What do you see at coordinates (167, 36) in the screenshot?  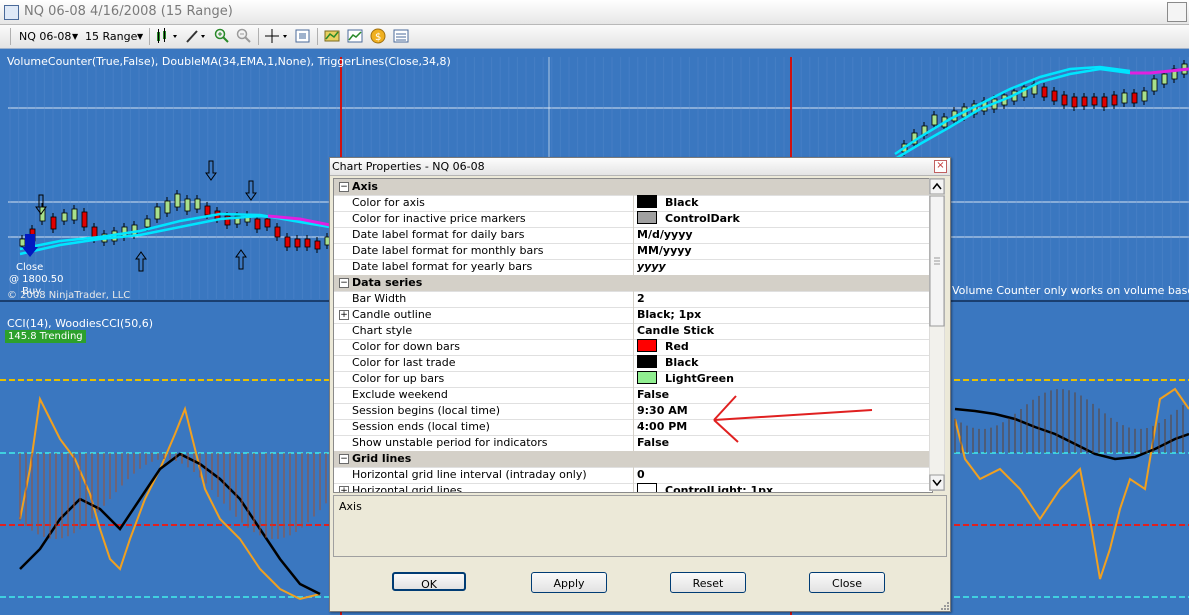 I see `chart-style-icon` at bounding box center [167, 36].